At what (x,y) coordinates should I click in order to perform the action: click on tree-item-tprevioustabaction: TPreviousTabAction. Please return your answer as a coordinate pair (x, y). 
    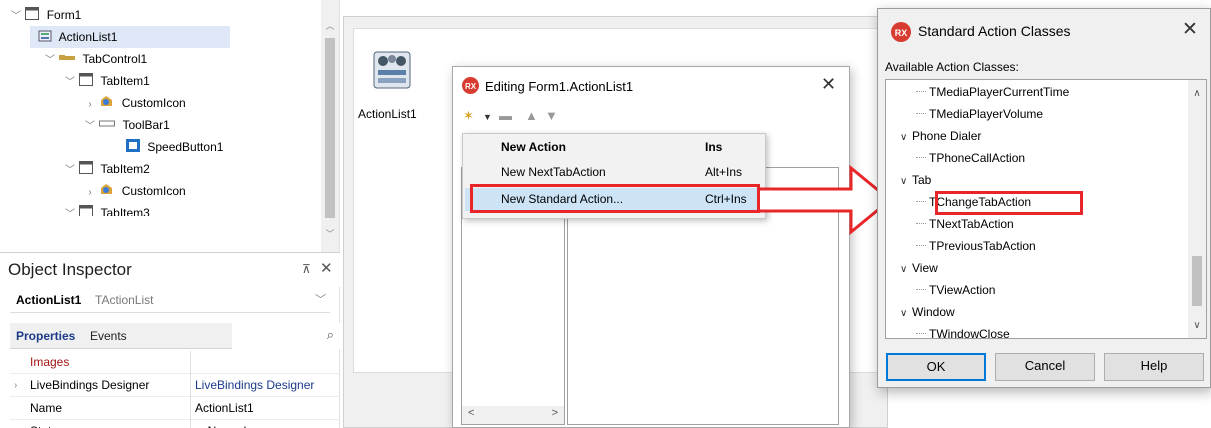
    Looking at the image, I should click on (976, 246).